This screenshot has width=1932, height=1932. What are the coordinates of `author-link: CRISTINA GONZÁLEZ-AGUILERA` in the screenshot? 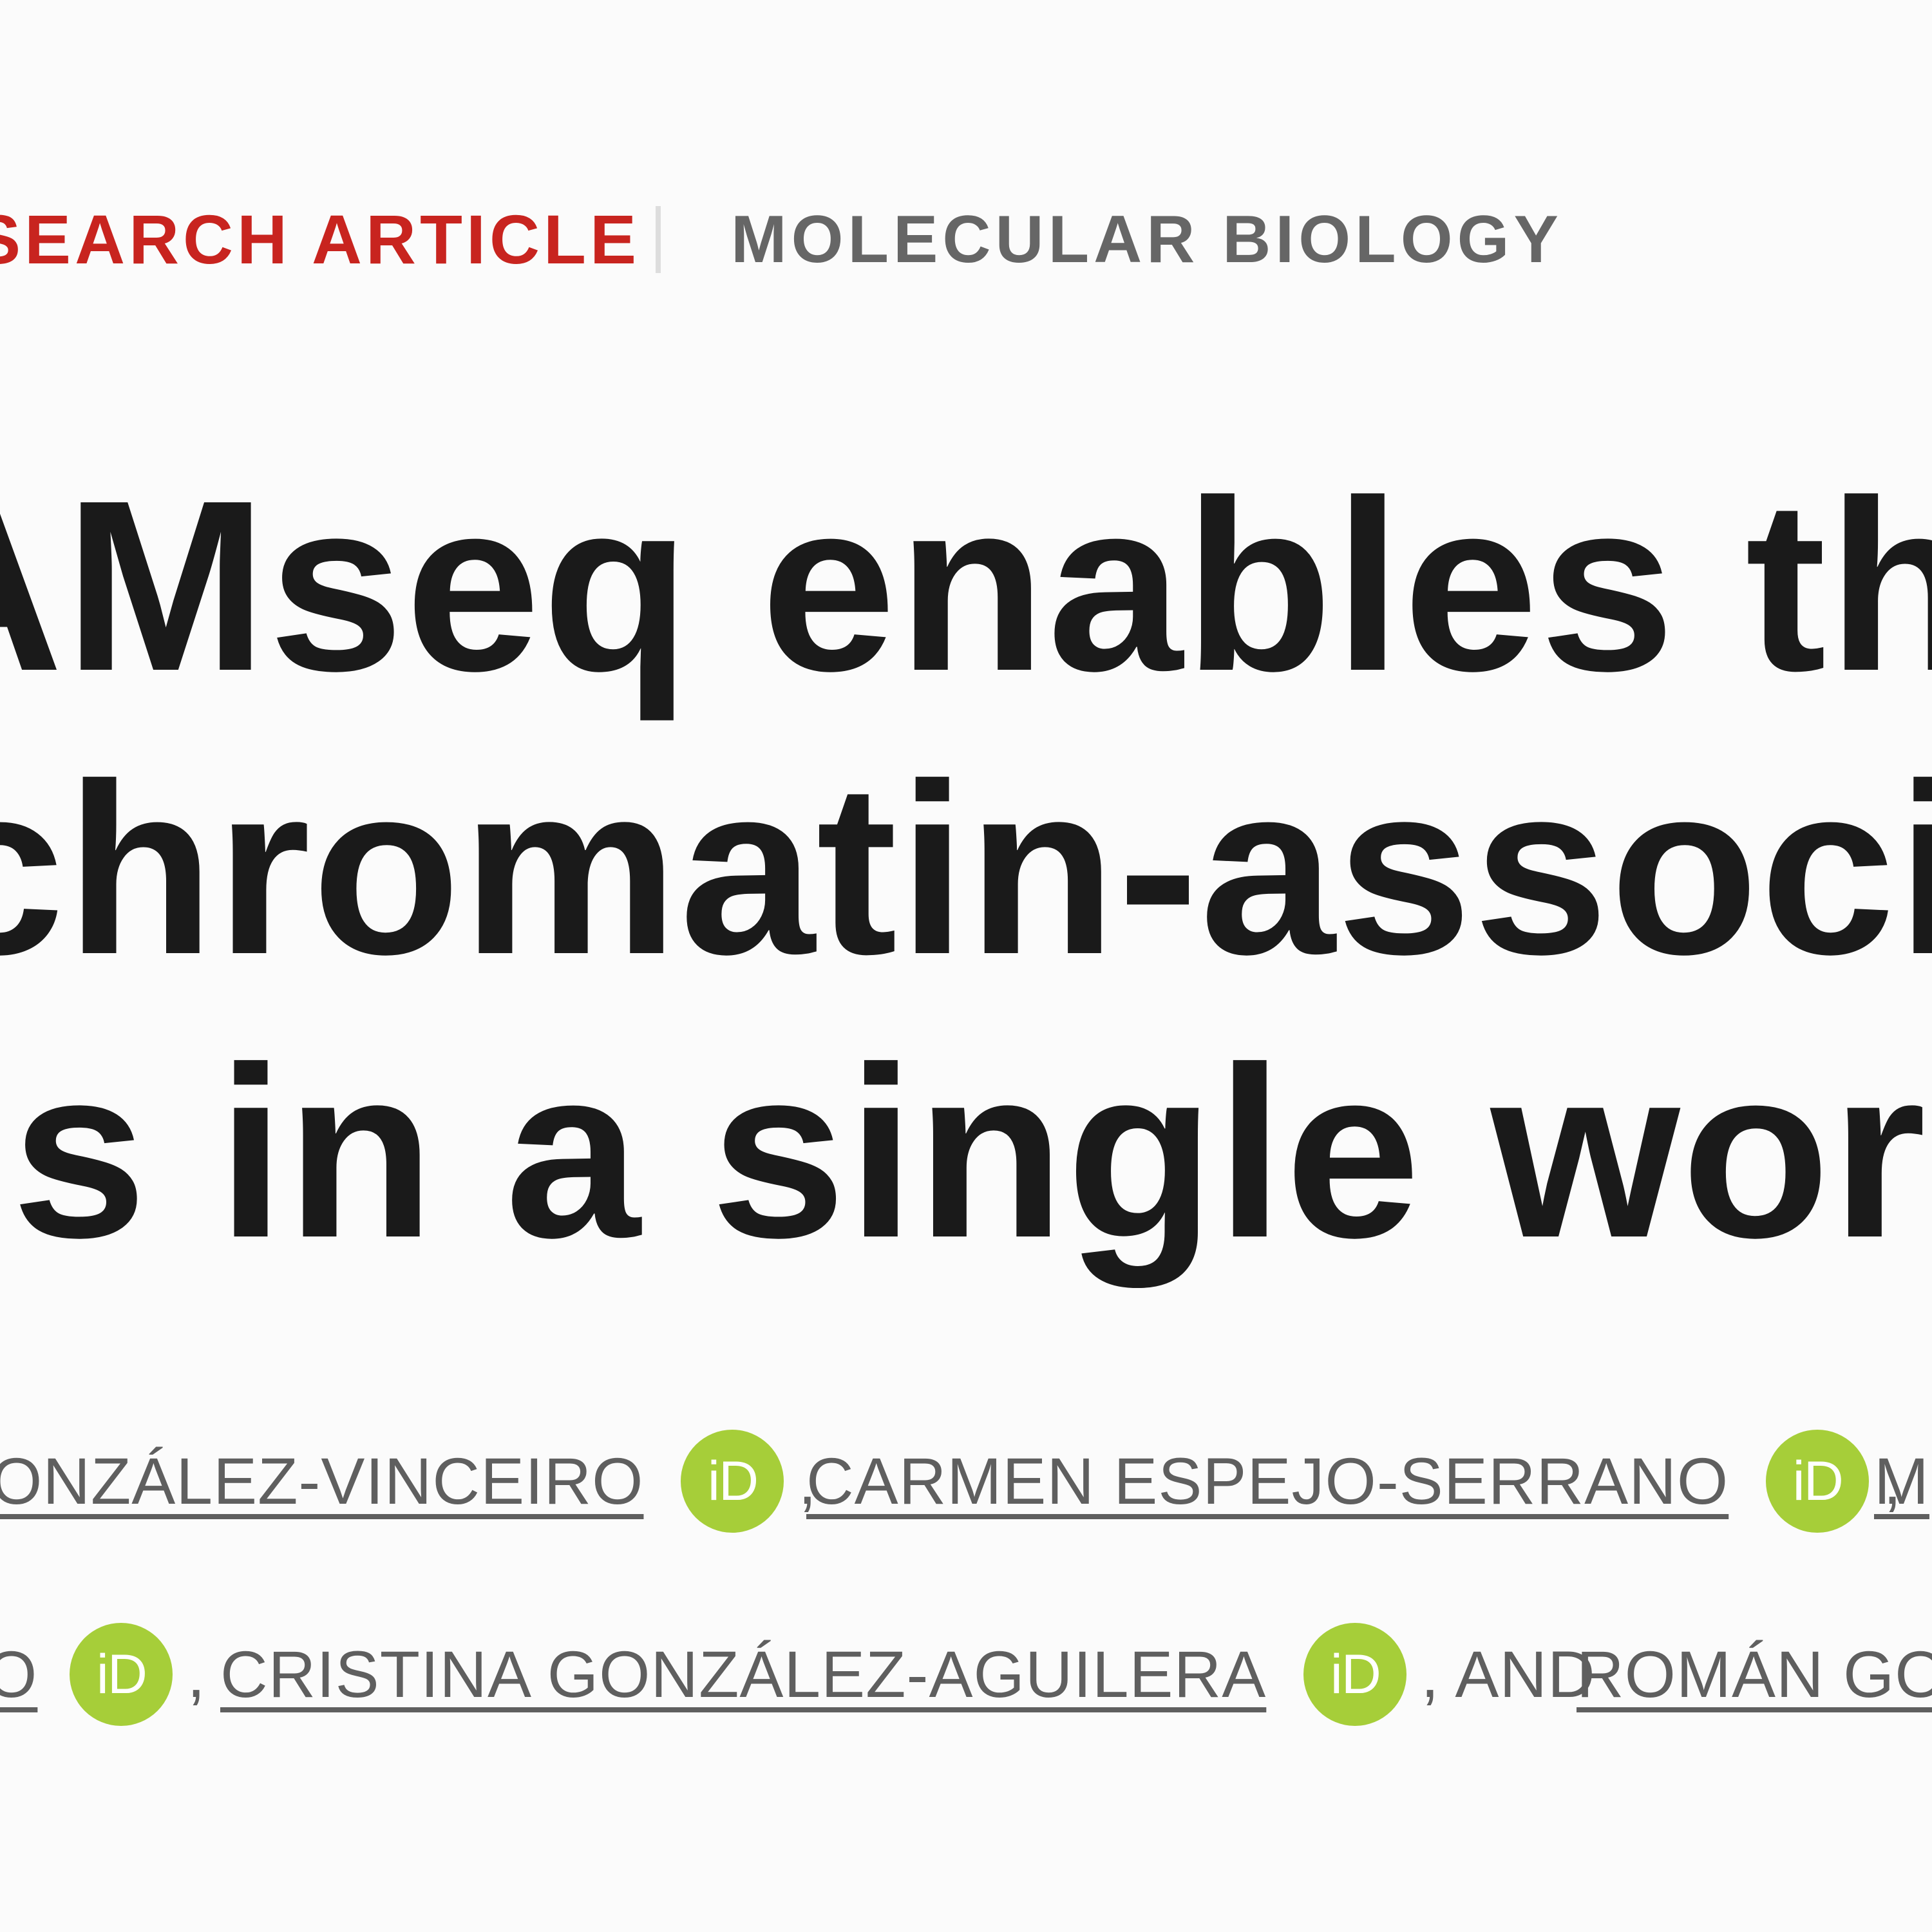 It's located at (743, 1675).